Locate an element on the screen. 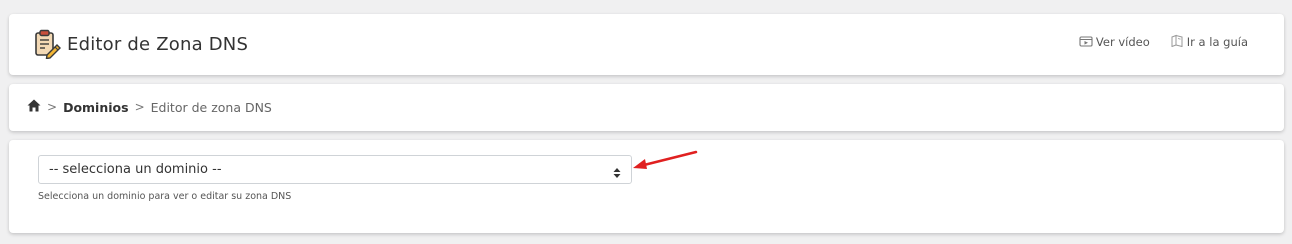  video-link-label: Ver vídeo is located at coordinates (1122, 42).